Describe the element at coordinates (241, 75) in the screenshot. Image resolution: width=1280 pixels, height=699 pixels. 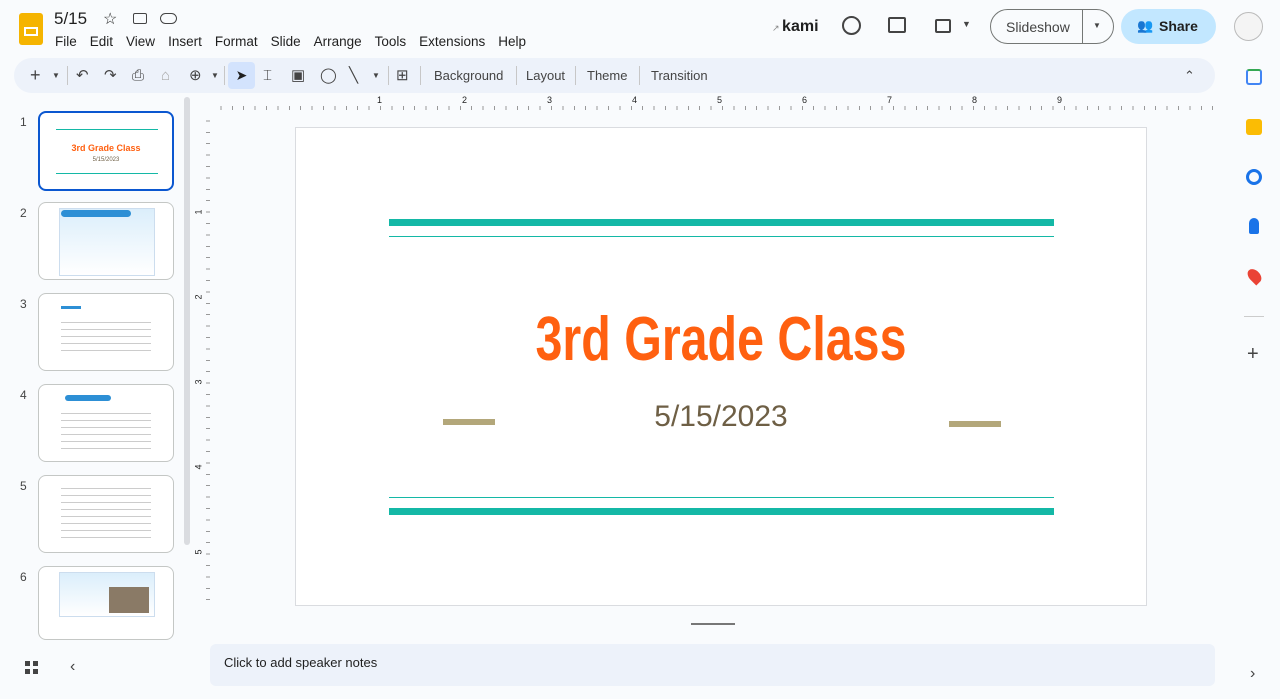
I see `select-tool-icon: ➤` at that location.